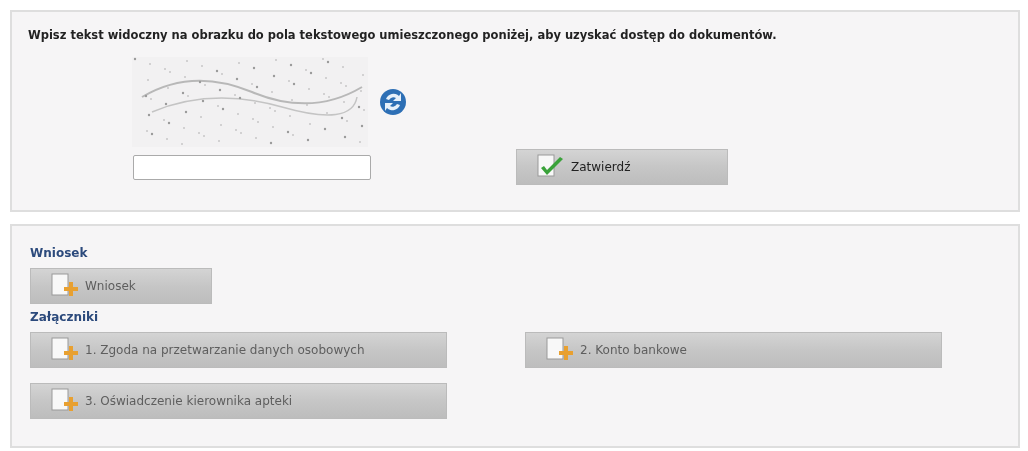  Describe the element at coordinates (252, 167) in the screenshot. I see `captcha-input` at that location.